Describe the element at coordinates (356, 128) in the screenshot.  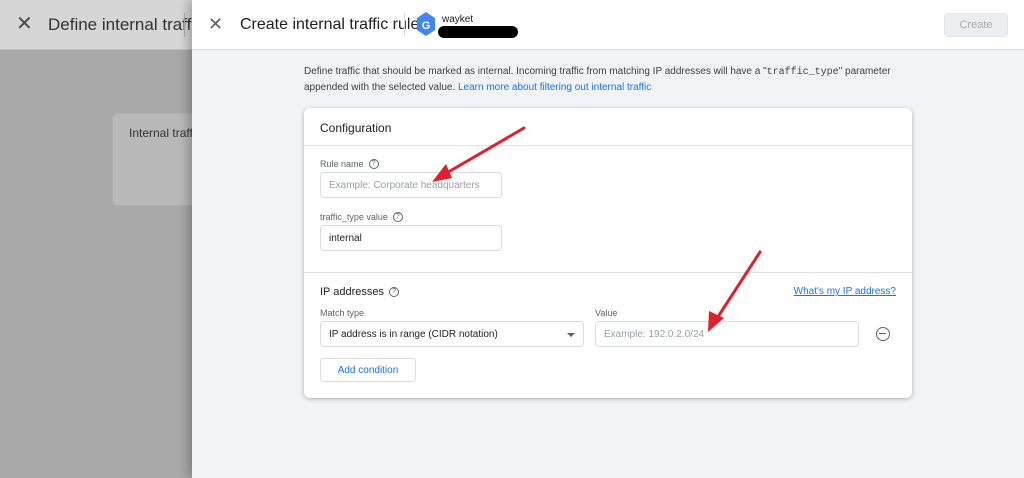
I see `configuration-title: Configuration` at that location.